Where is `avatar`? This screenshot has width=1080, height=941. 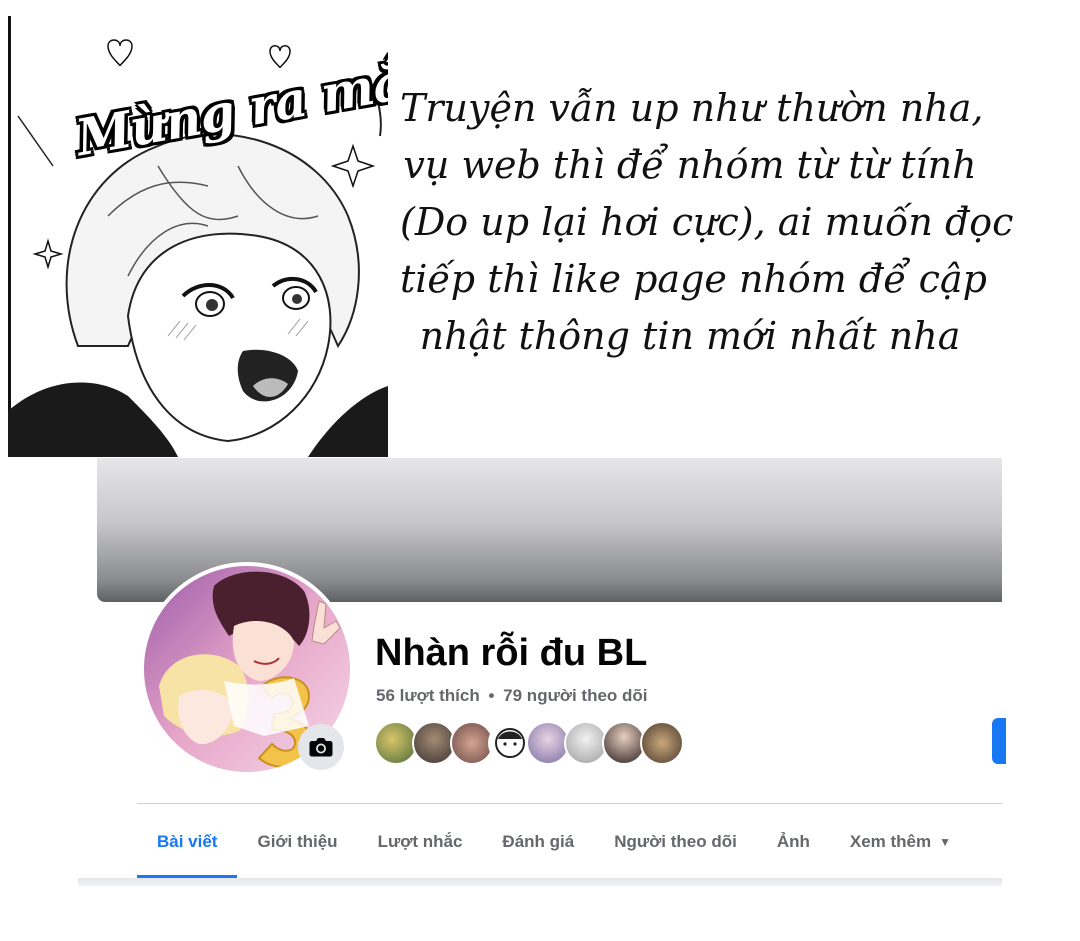 avatar is located at coordinates (662, 743).